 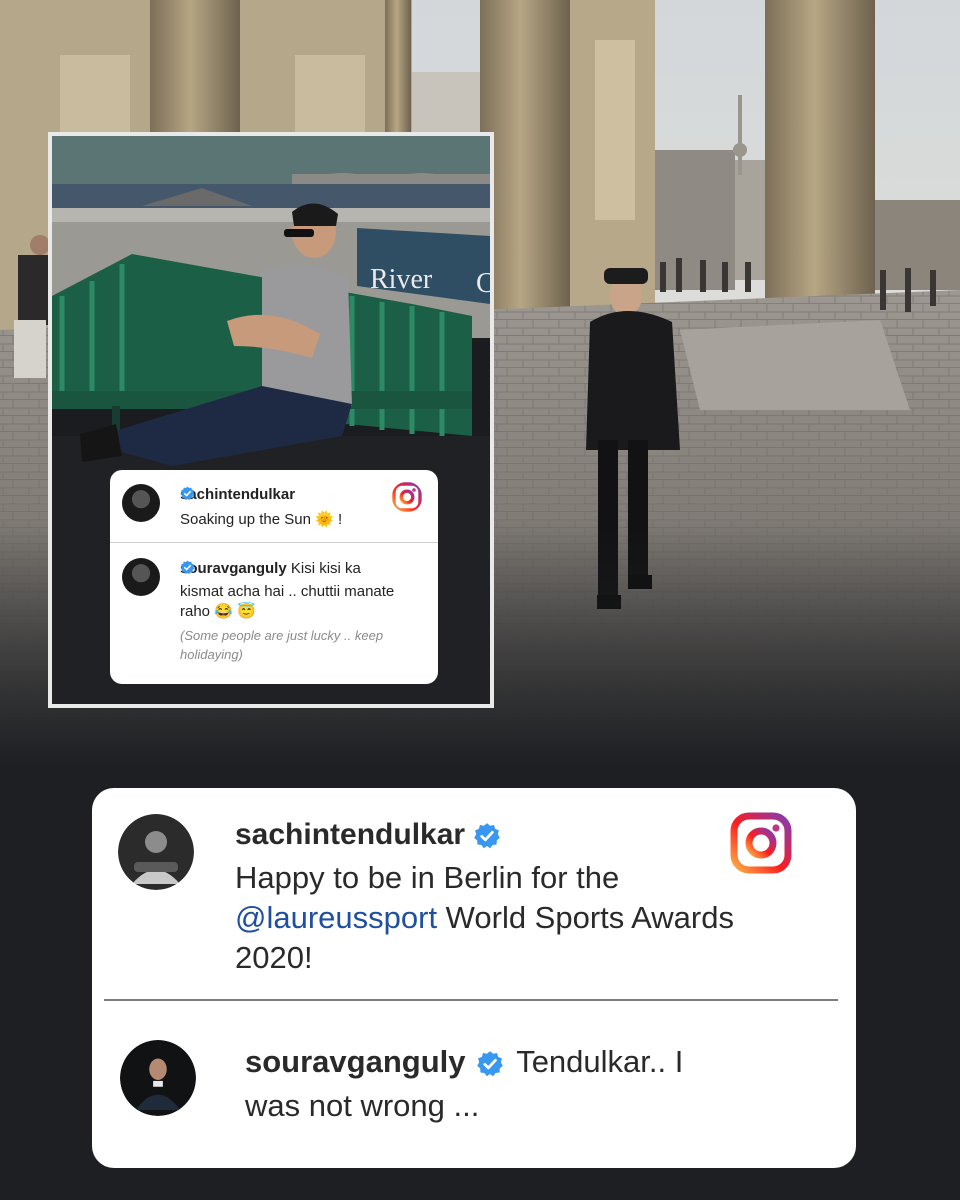 I want to click on sourav-avatar, so click(x=158, y=1078).